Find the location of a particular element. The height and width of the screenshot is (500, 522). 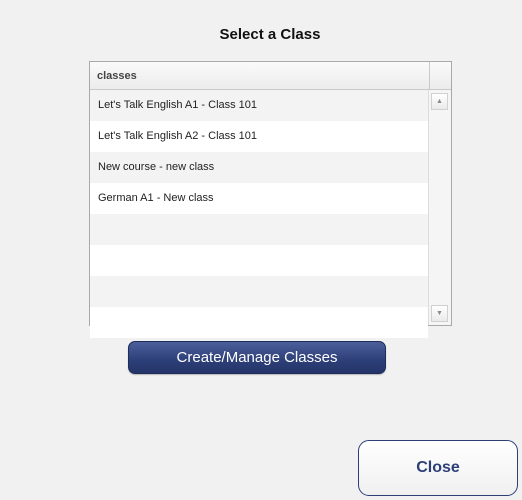

list-item: New course - new class is located at coordinates (259, 167).